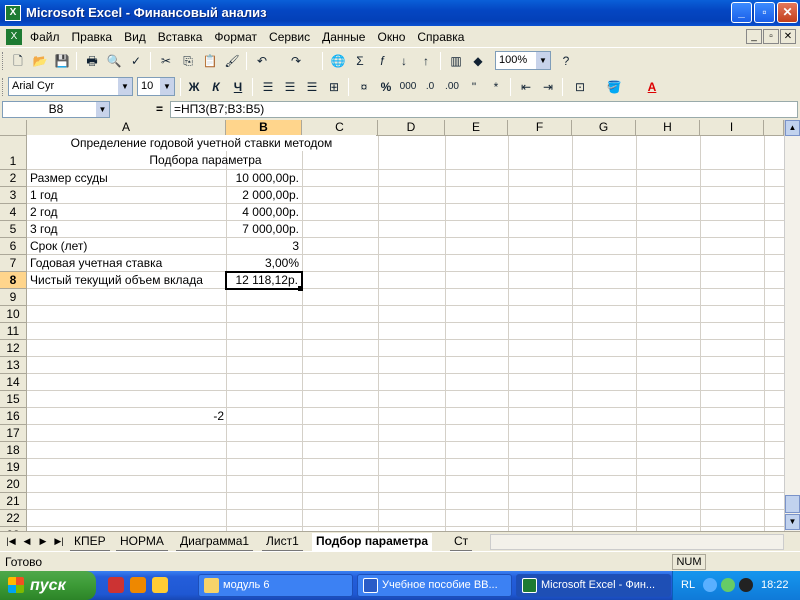 The image size is (800, 600). I want to click on cell-b3: 2 000,00р., so click(262, 195).